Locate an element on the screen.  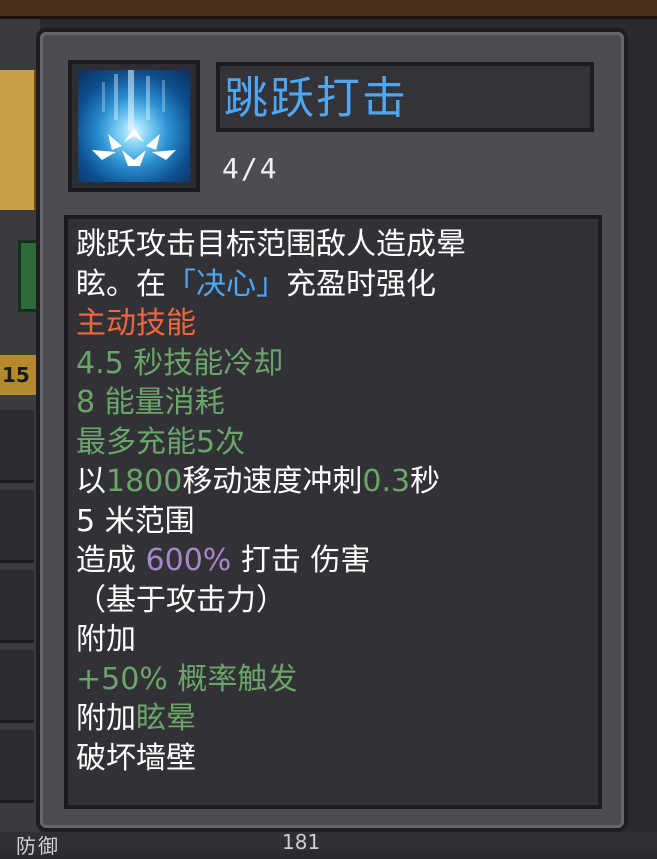
description-line: 跳跃攻击目标范围敌人造成晕 is located at coordinates (333, 245).